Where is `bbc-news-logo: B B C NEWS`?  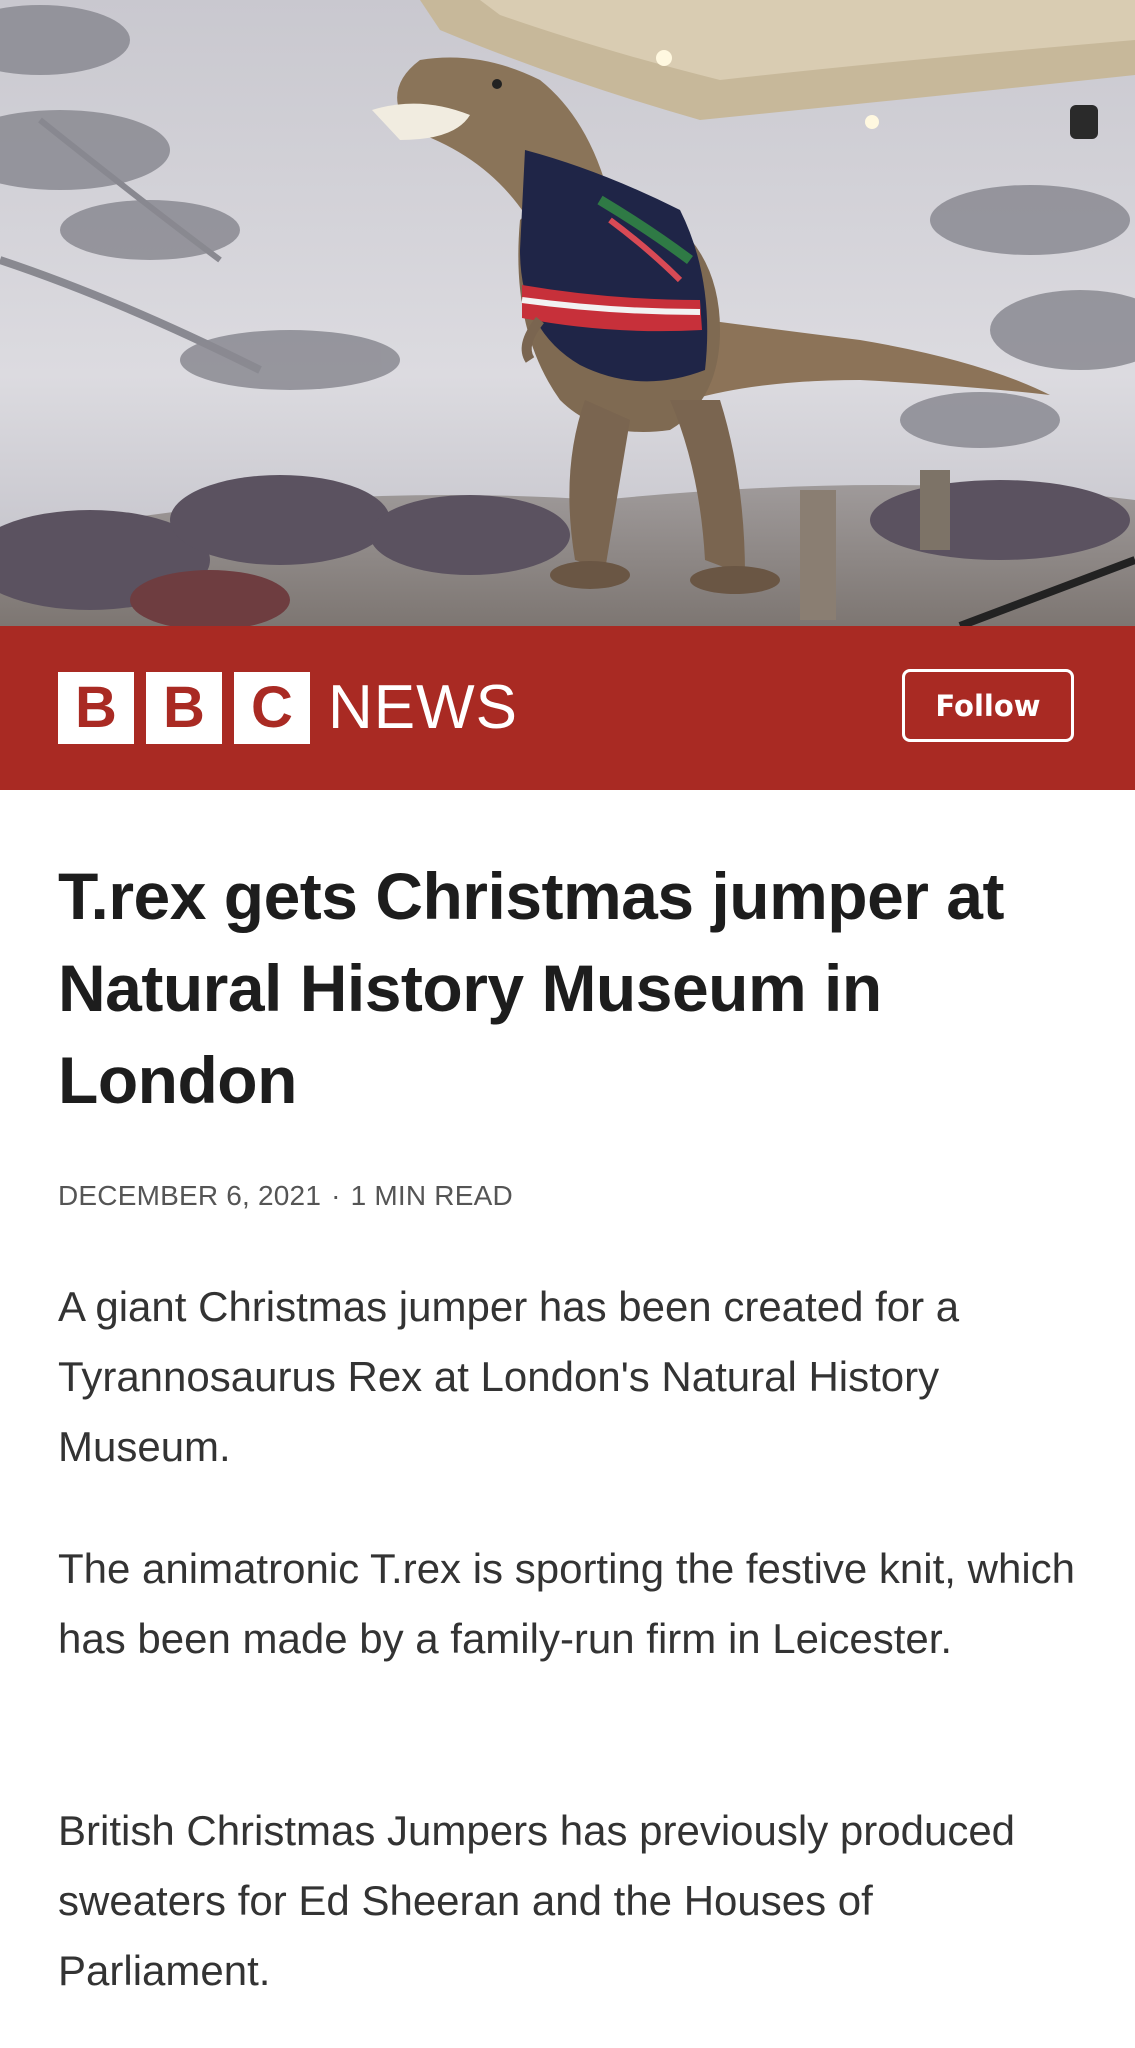
bbc-news-logo: B B C NEWS is located at coordinates (288, 708).